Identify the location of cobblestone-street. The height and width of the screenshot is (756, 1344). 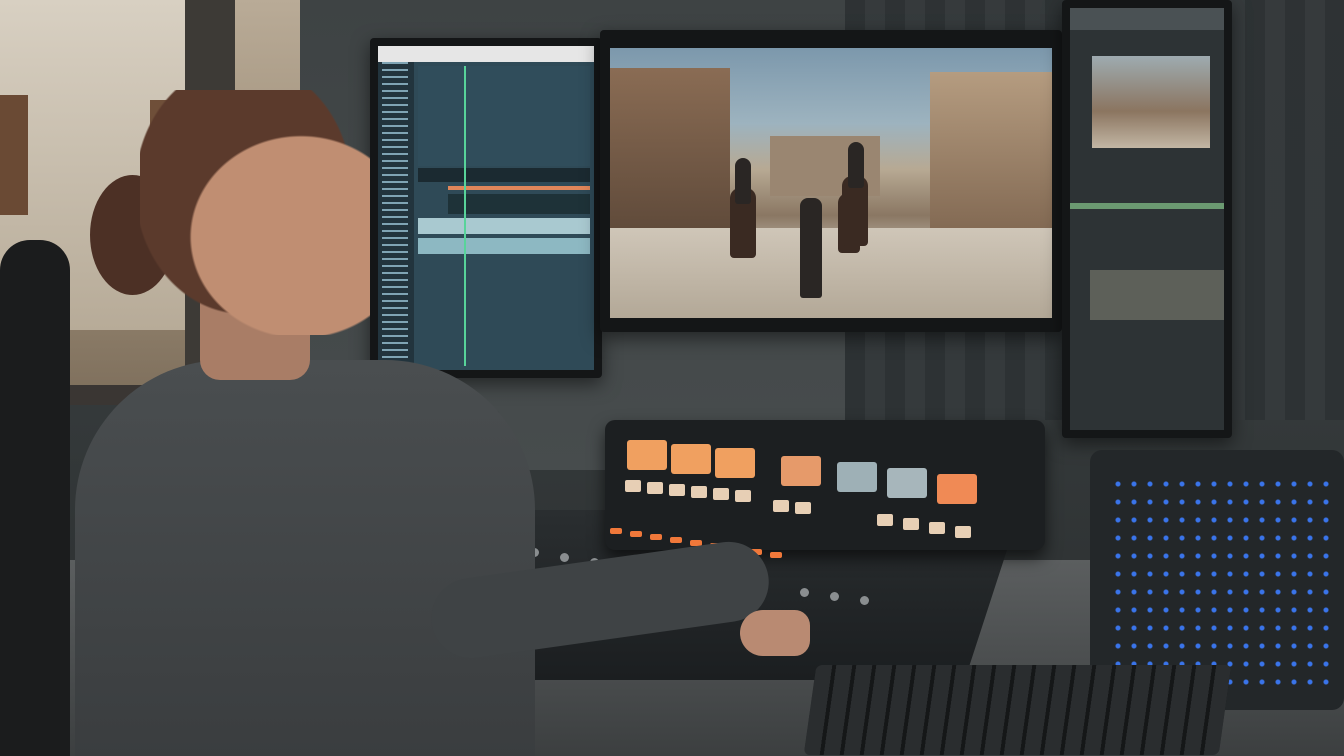
(831, 273).